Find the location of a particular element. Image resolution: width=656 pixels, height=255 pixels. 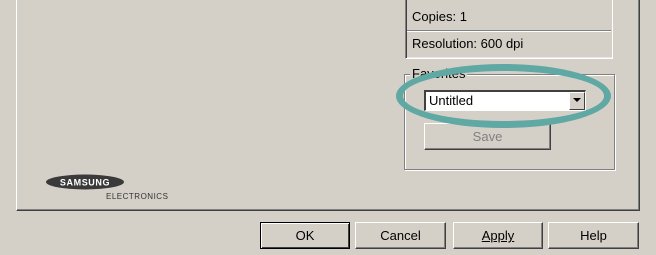

favorites-group is located at coordinates (509, 122).